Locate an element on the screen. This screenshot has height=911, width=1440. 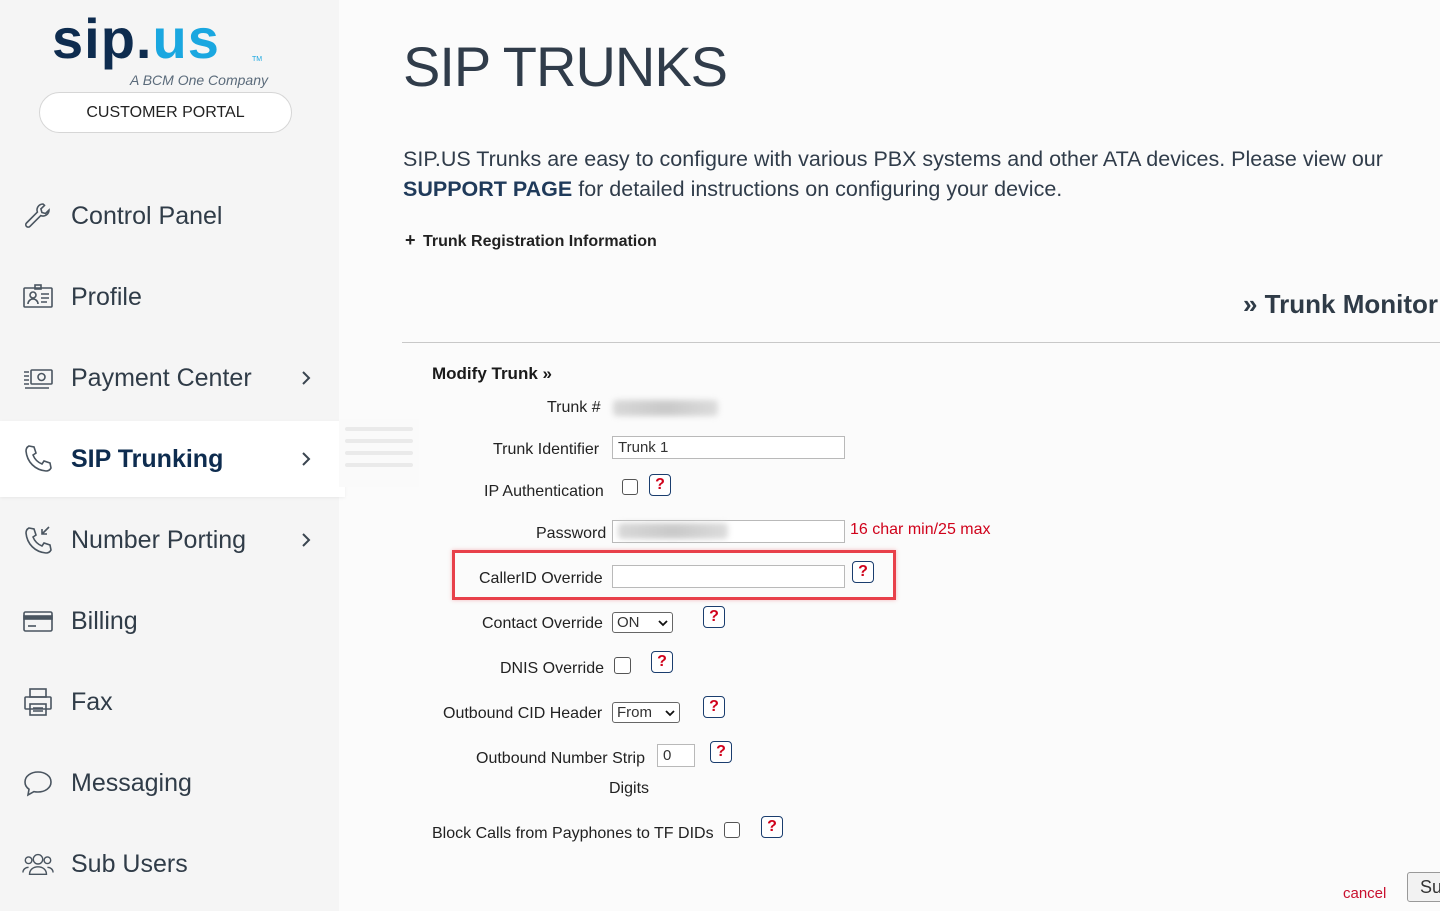
password-label: Password is located at coordinates (571, 533).